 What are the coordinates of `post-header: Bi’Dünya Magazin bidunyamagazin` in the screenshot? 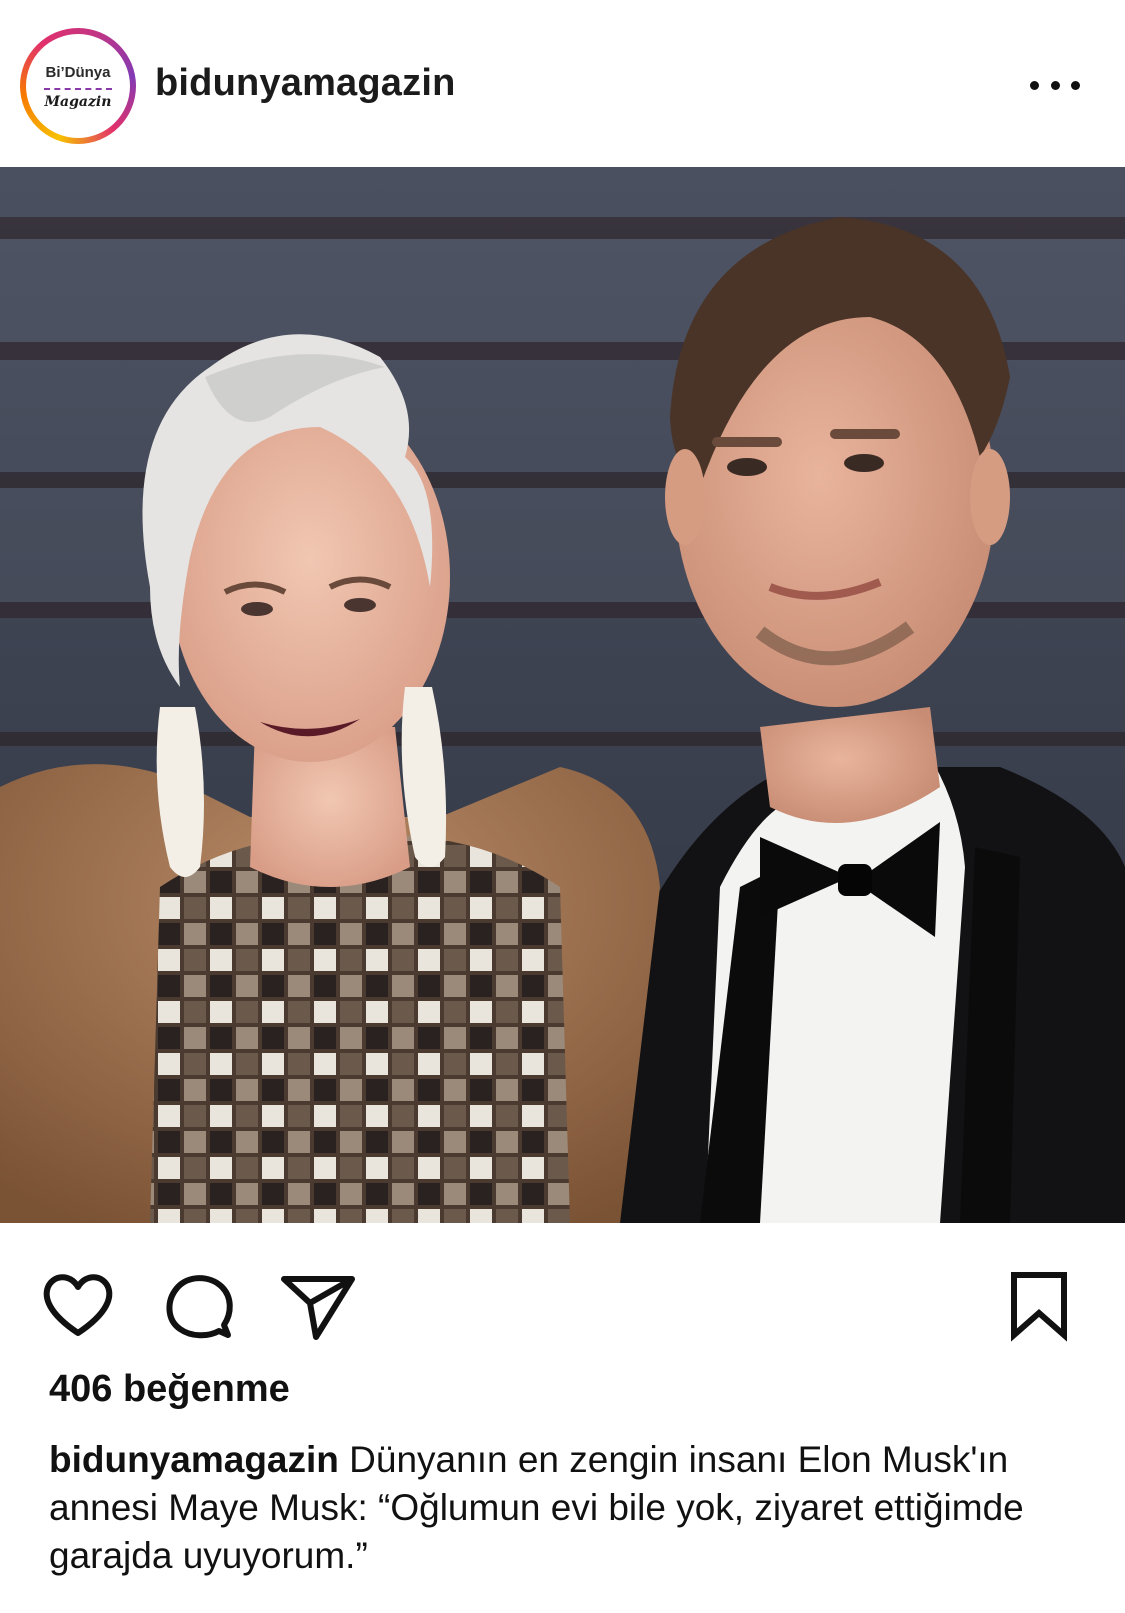 It's located at (562, 83).